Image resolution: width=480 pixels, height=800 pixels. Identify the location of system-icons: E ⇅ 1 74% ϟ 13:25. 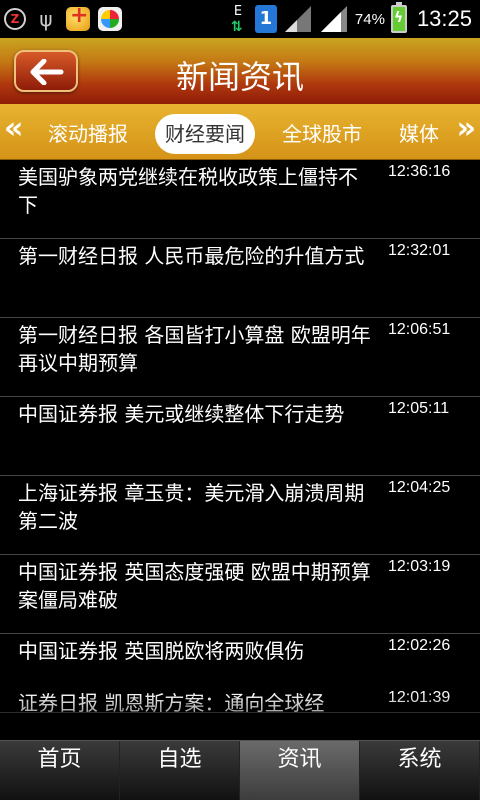
(351, 19).